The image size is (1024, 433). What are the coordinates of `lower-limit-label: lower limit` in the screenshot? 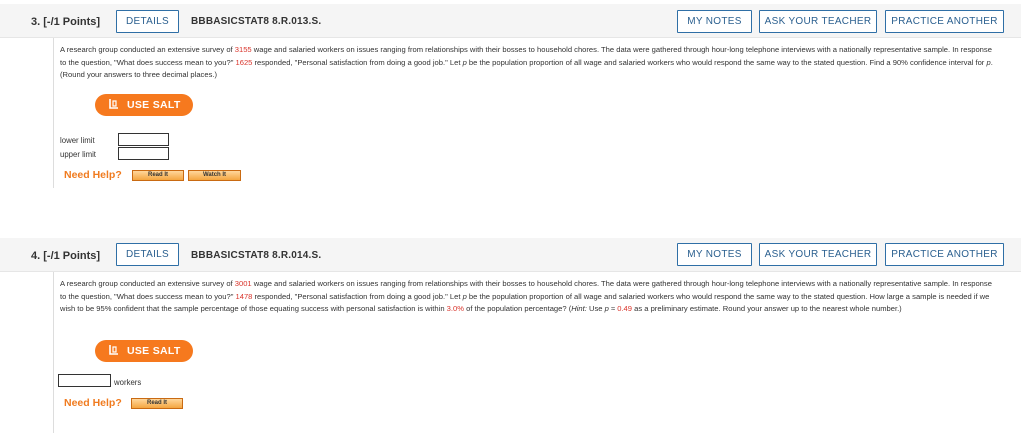 It's located at (77, 140).